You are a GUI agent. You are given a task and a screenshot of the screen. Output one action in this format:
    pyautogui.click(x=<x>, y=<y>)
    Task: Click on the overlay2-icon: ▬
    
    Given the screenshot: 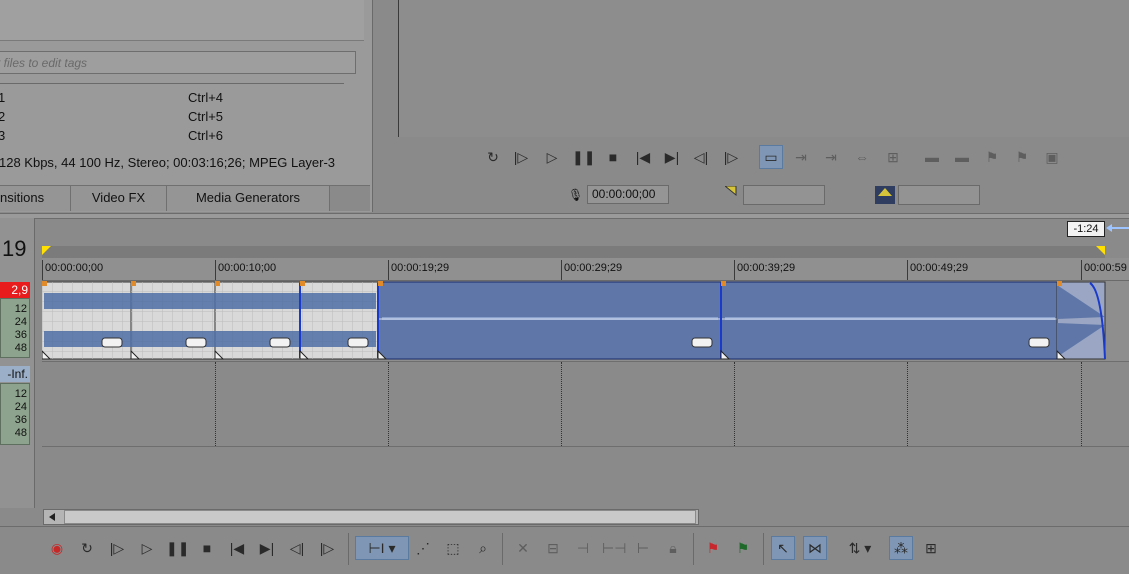 What is the action you would take?
    pyautogui.click(x=962, y=157)
    